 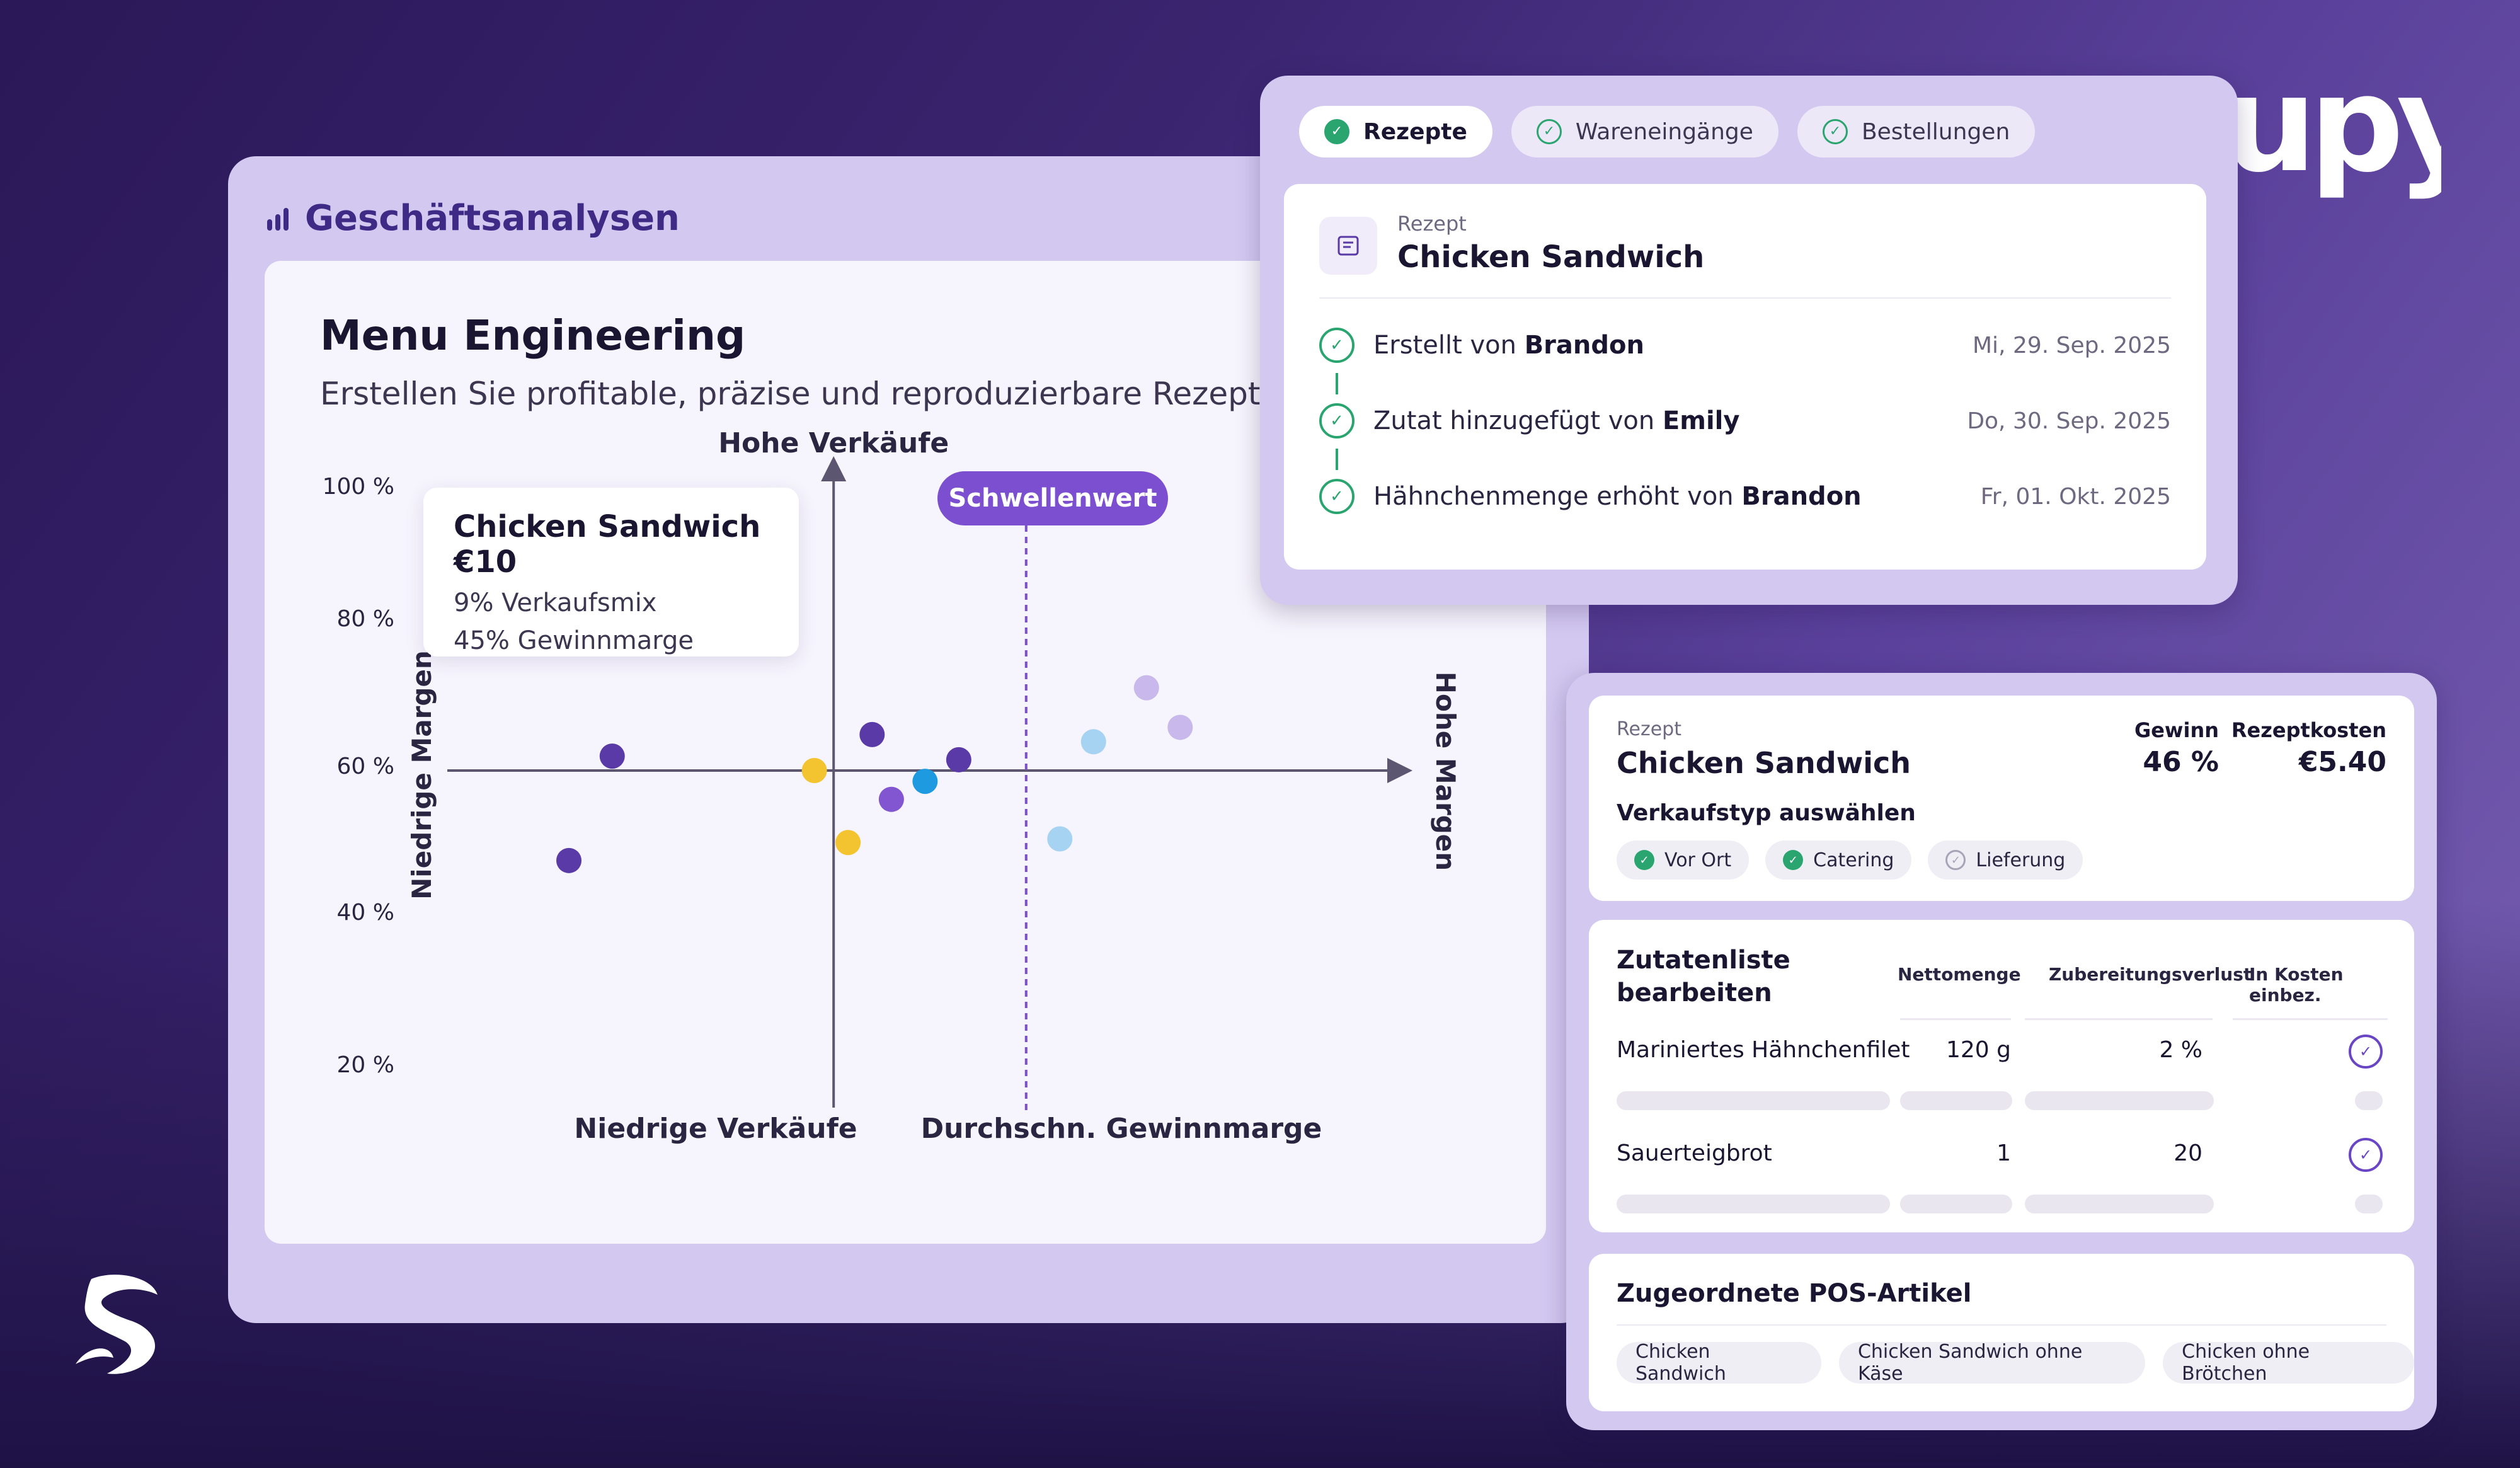 I want to click on document-icon, so click(x=1348, y=246).